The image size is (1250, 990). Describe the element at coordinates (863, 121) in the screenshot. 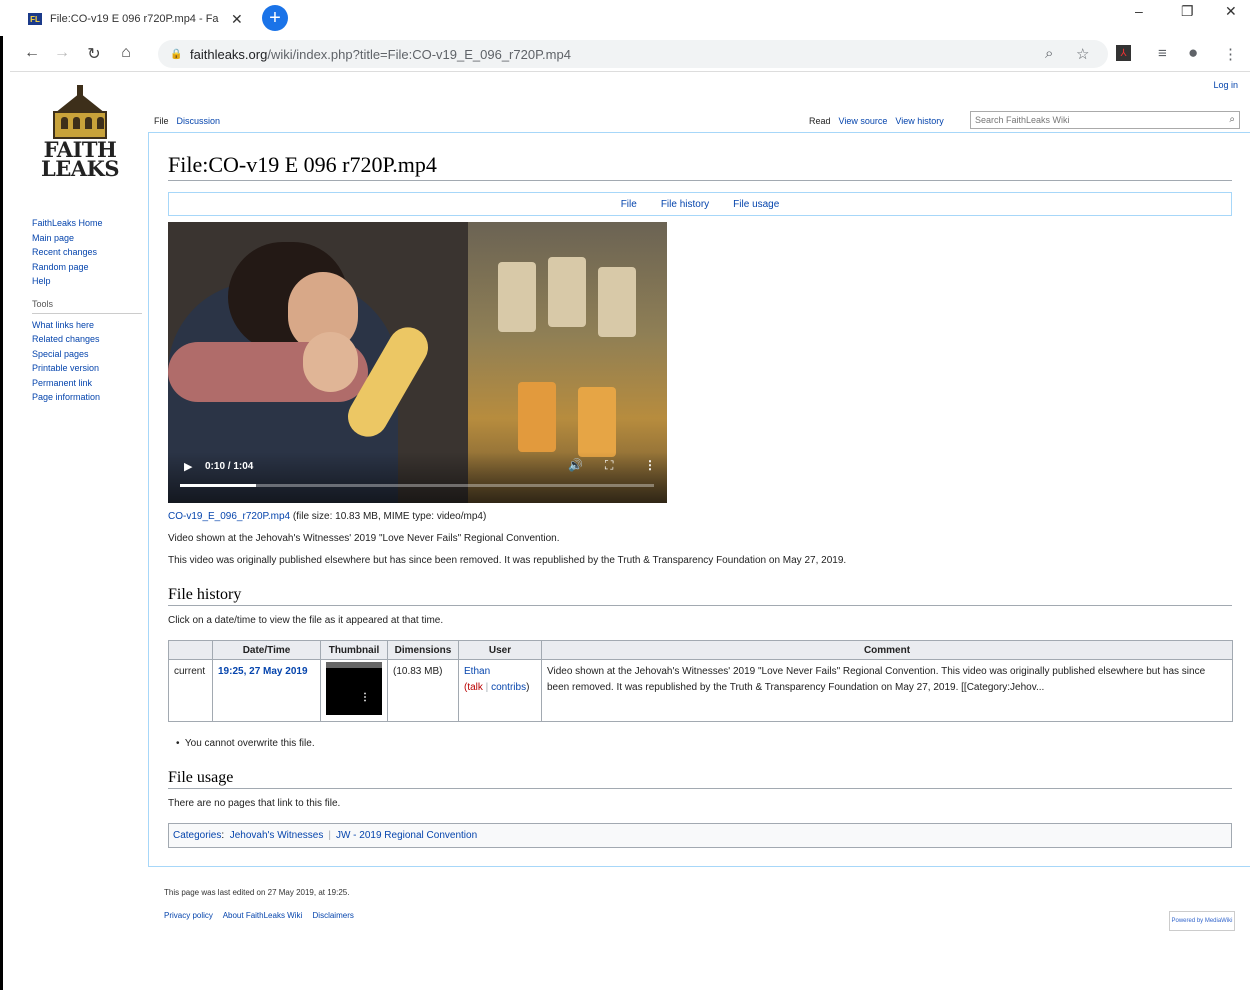

I see `tab-view-source: View source` at that location.